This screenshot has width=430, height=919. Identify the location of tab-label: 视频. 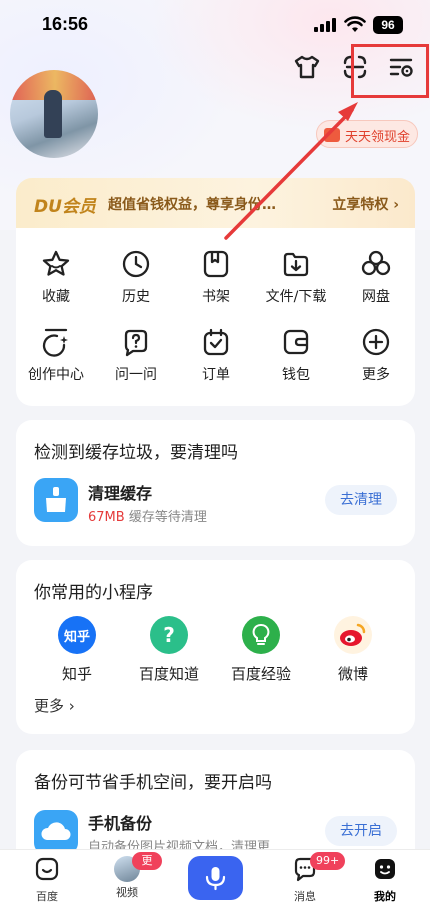
(127, 892).